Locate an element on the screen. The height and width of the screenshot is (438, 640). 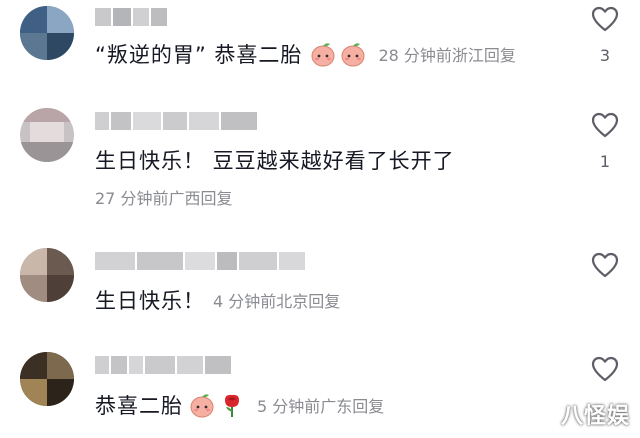
comment-meta-line: 27 分钟前 广西 回复 is located at coordinates (163, 197).